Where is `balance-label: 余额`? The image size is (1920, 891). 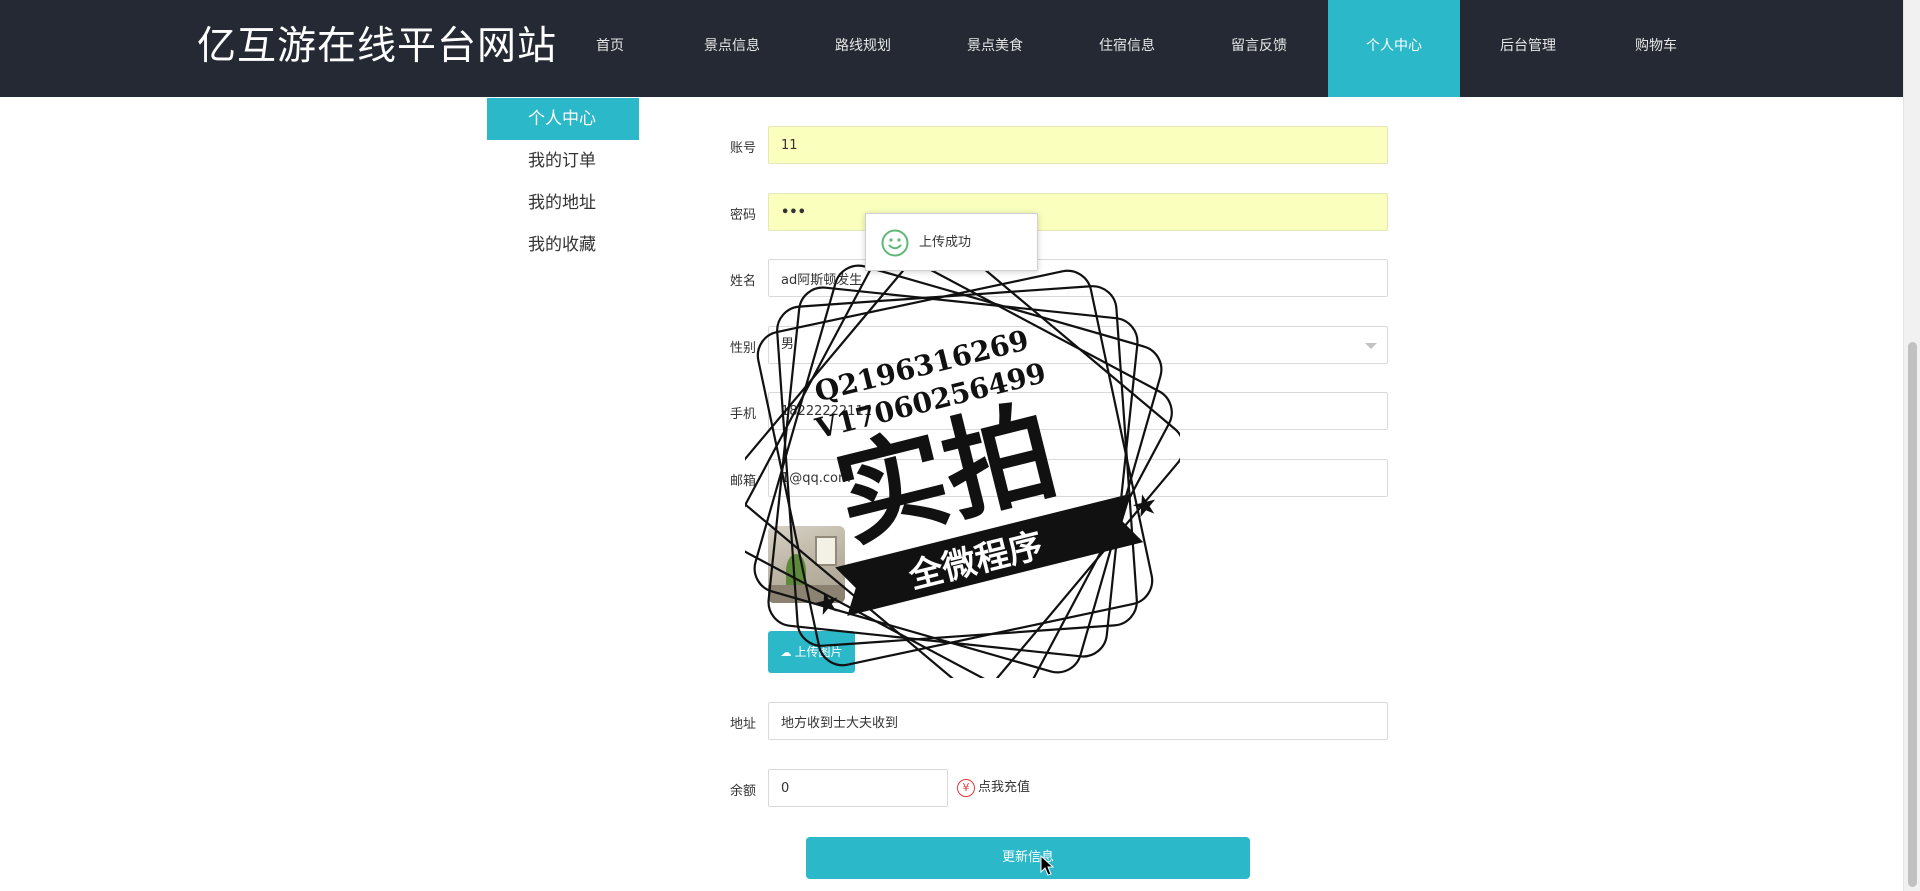
balance-label: 余额 is located at coordinates (743, 791).